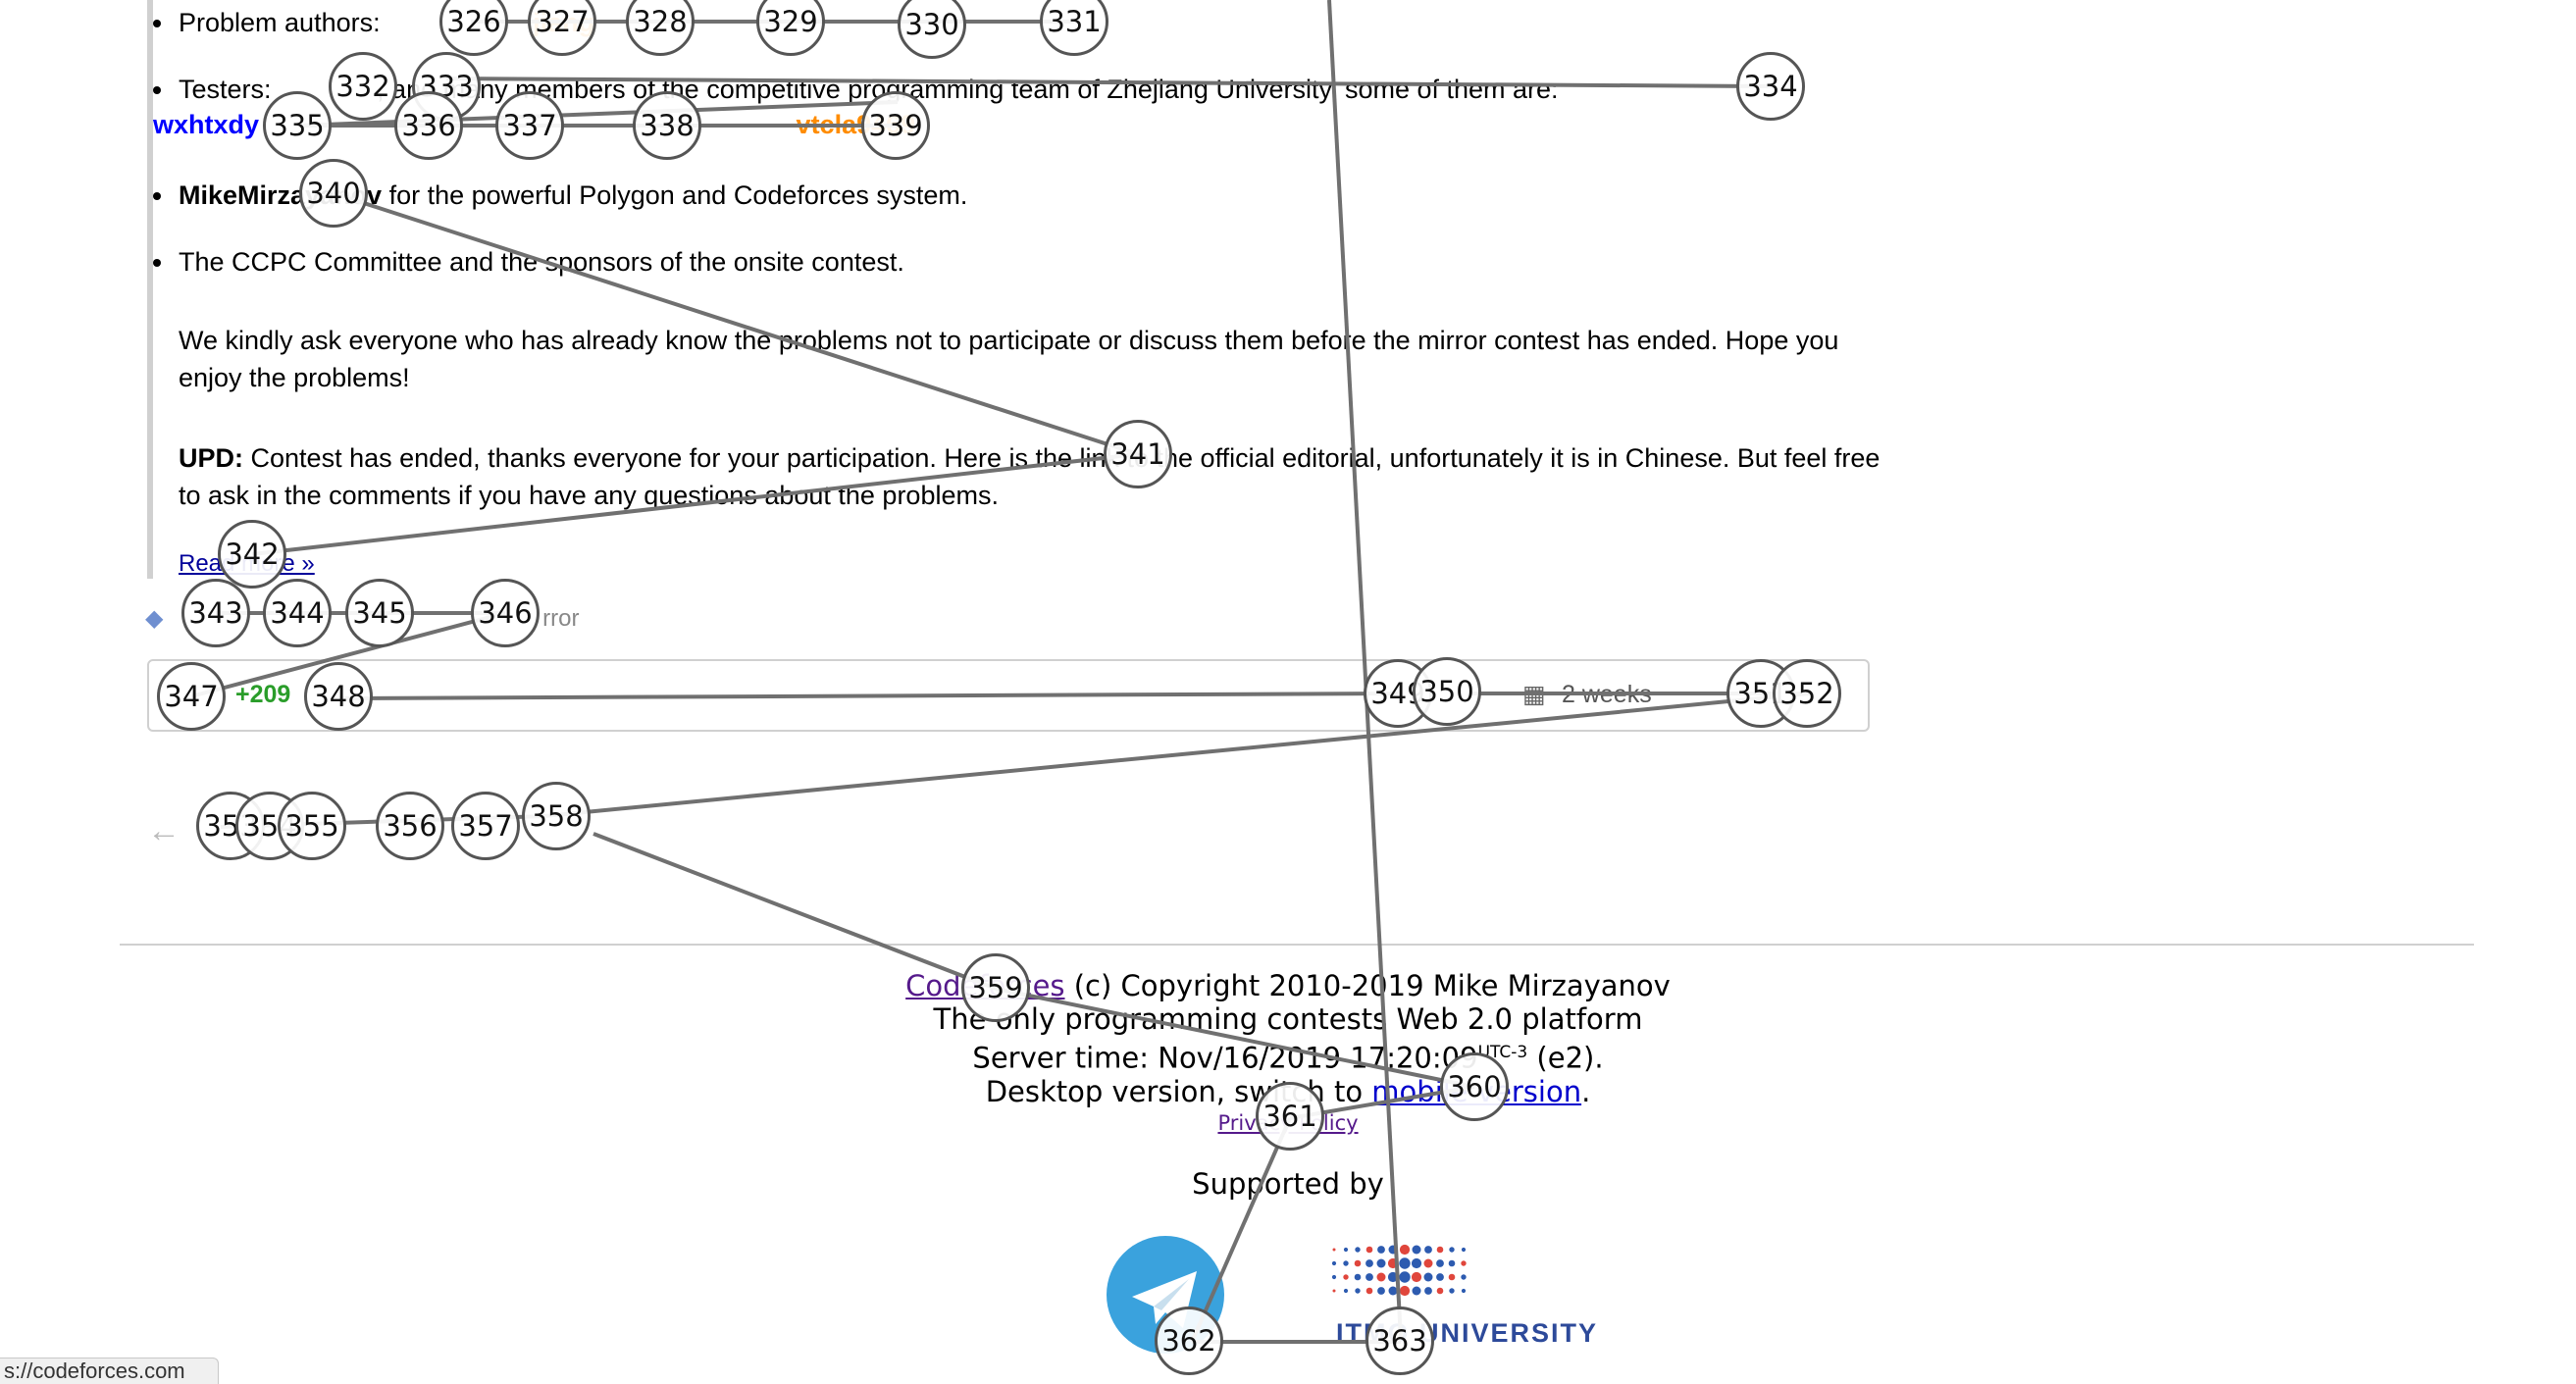 The width and height of the screenshot is (2576, 1384). What do you see at coordinates (297, 125) in the screenshot?
I see `annotation-marker: 335` at bounding box center [297, 125].